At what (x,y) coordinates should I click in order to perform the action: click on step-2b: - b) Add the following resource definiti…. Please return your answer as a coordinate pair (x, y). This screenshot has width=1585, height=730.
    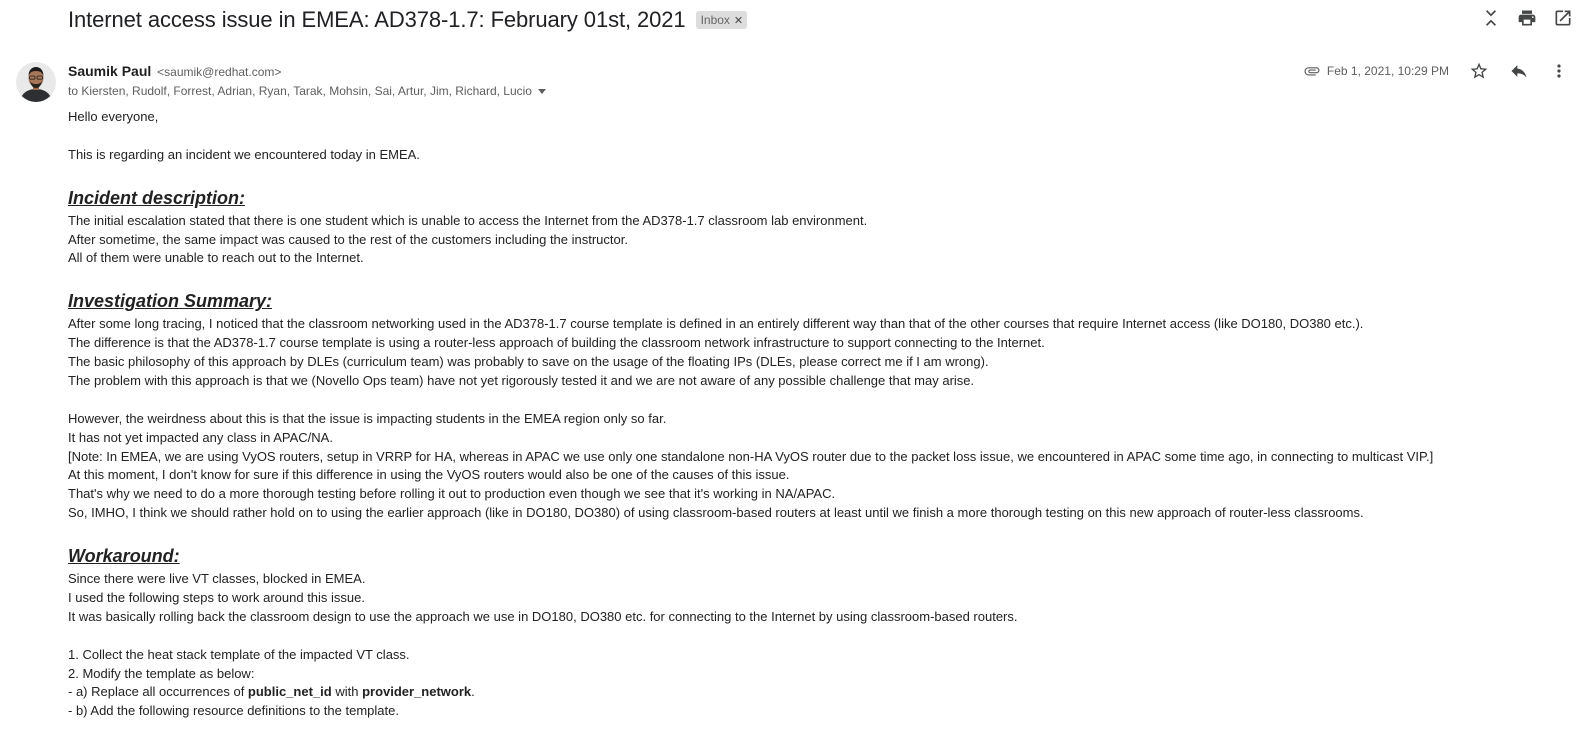
    Looking at the image, I should click on (233, 711).